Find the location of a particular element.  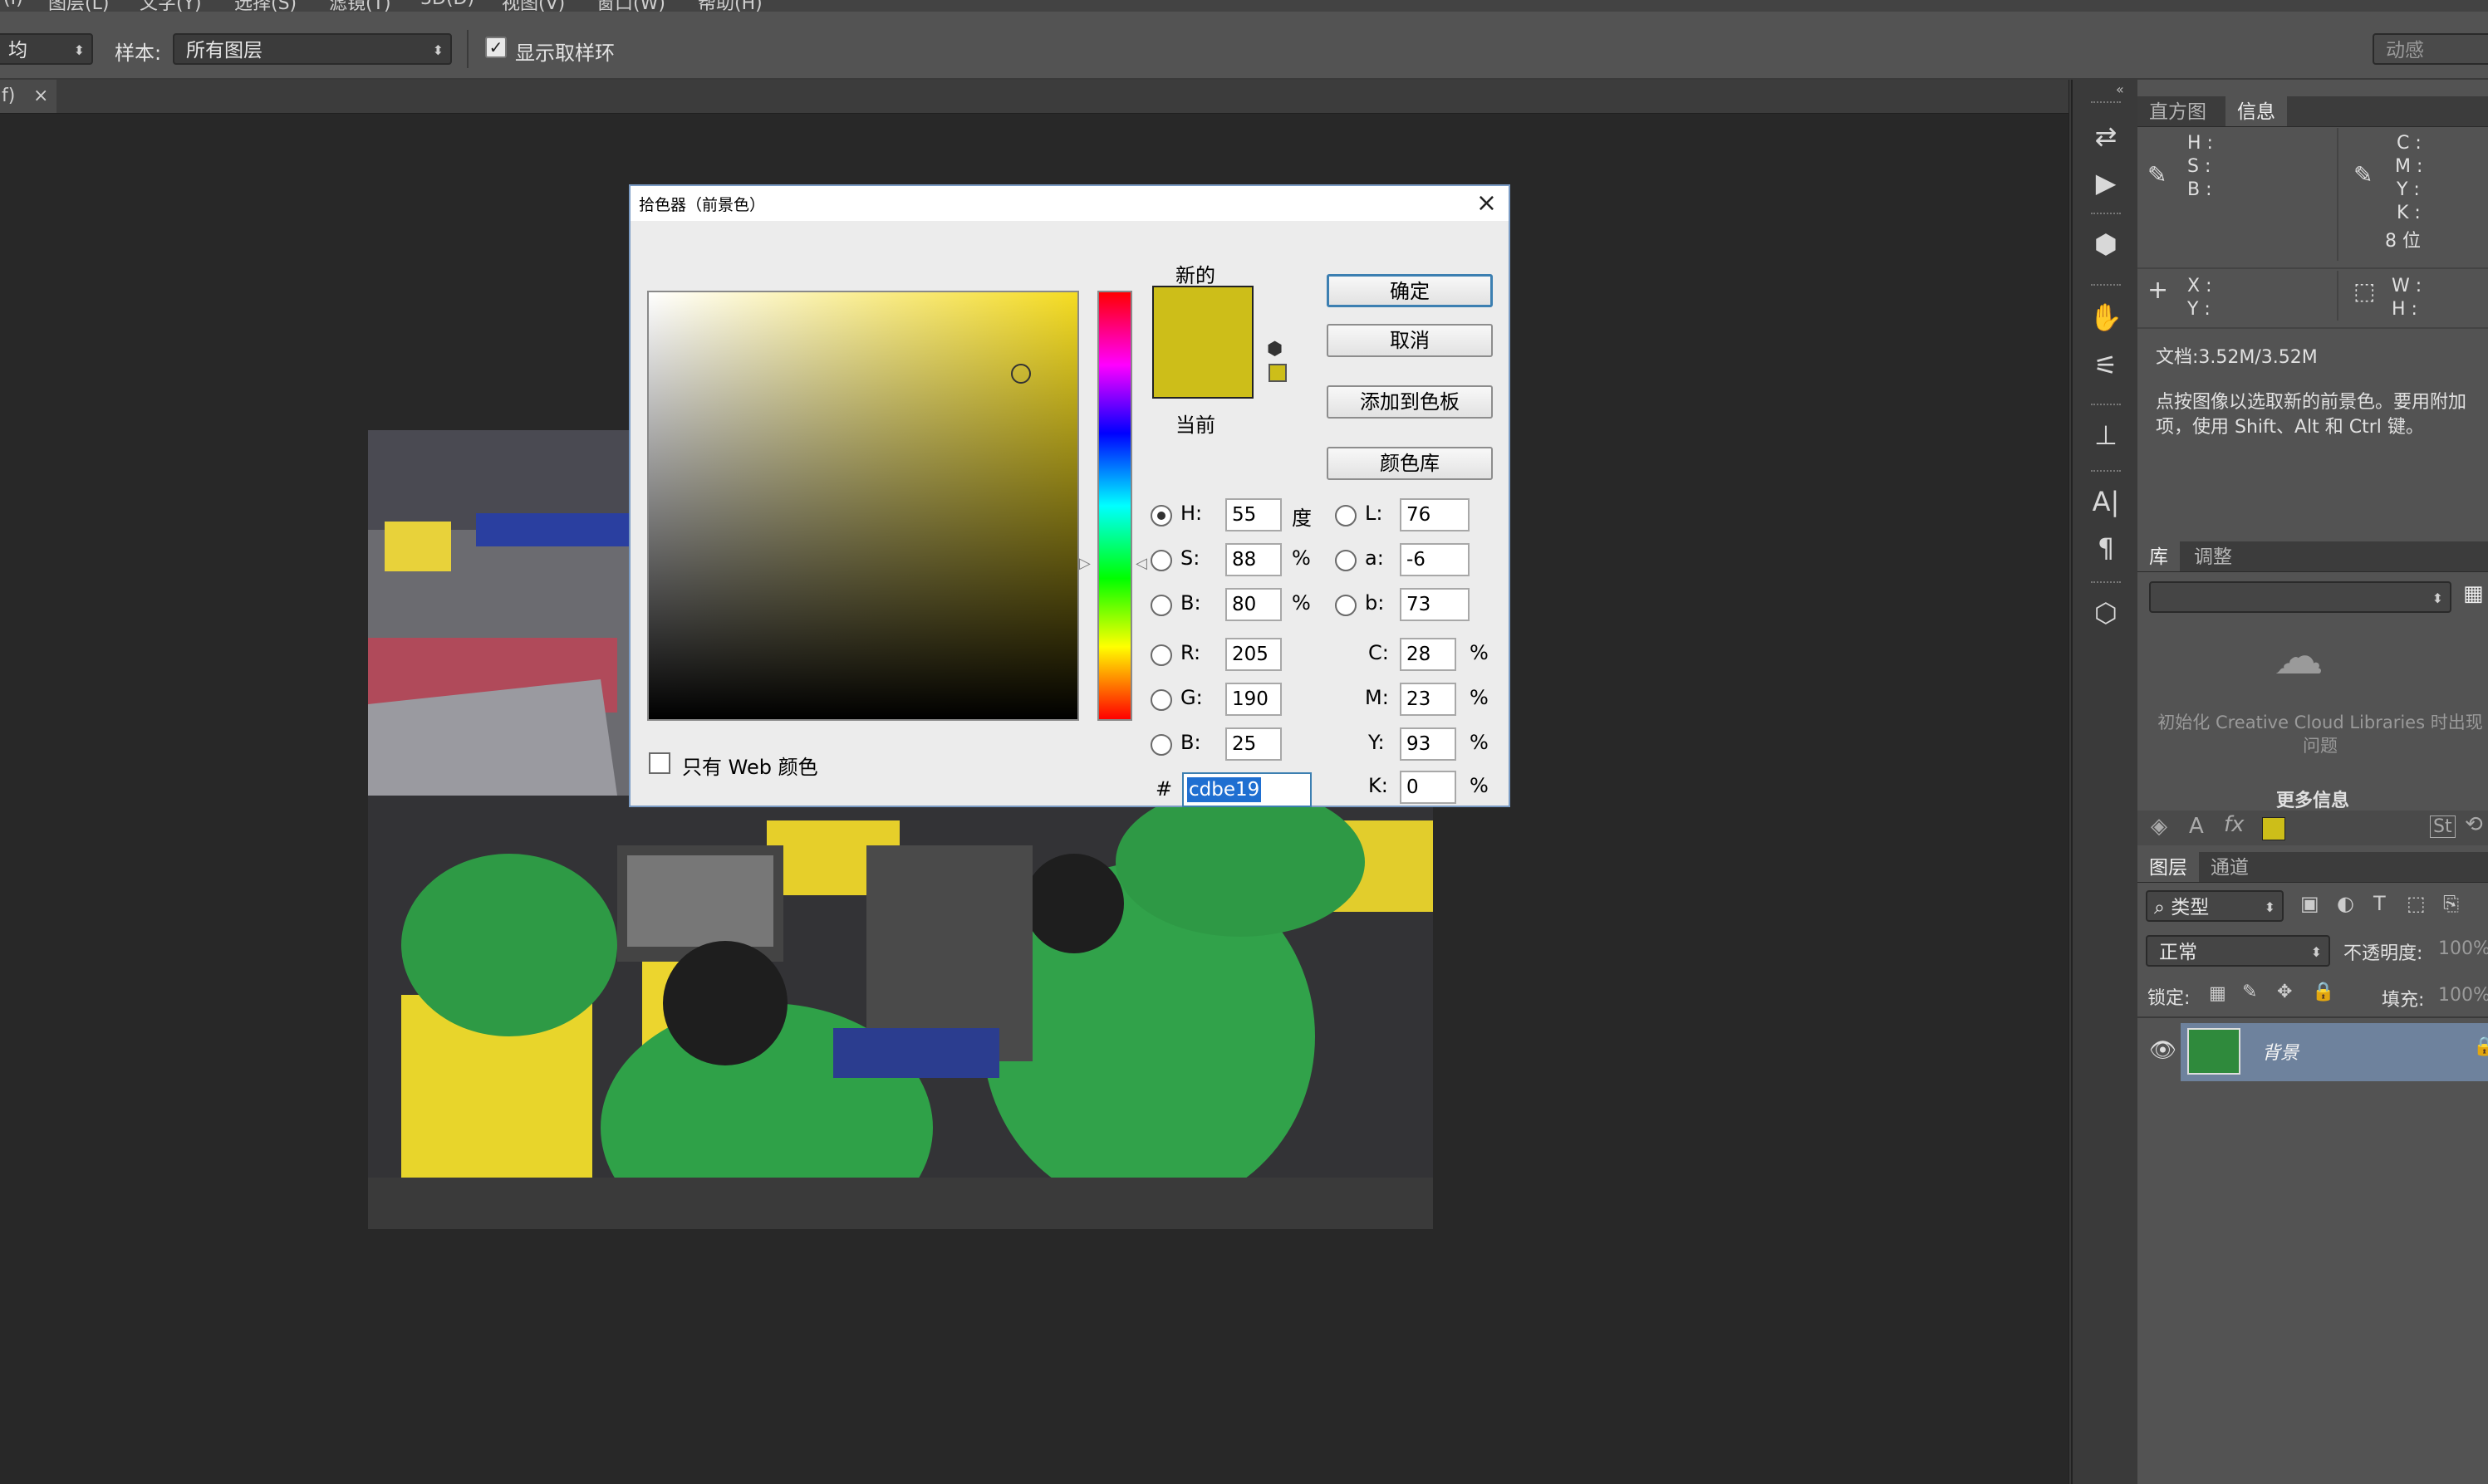

filter-smart-object-icon: ⎘ is located at coordinates (2451, 904).